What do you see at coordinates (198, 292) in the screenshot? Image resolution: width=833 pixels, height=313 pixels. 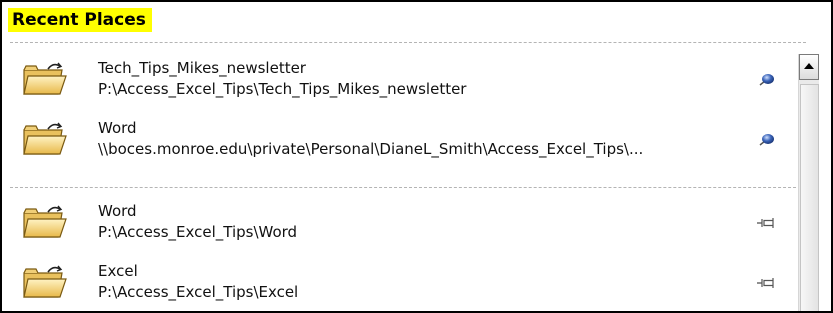 I see `place-path: P:\Access_Excel_Tips\Excel` at bounding box center [198, 292].